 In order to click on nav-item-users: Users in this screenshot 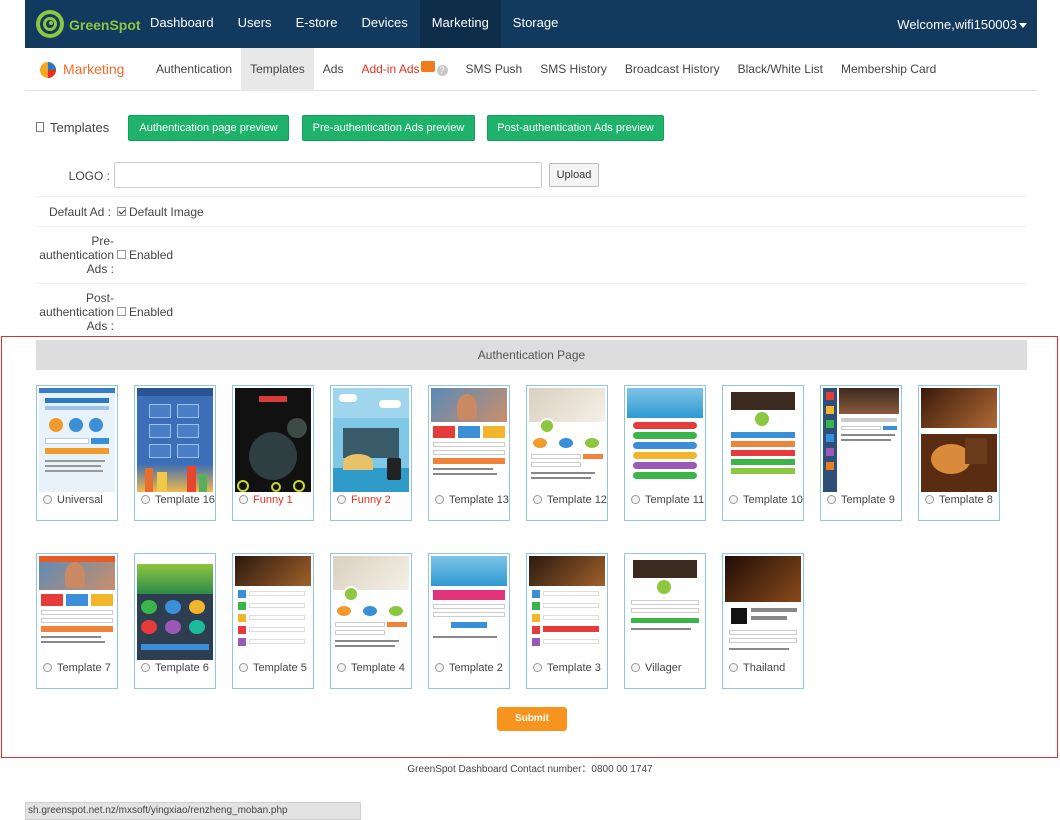, I will do `click(255, 24)`.